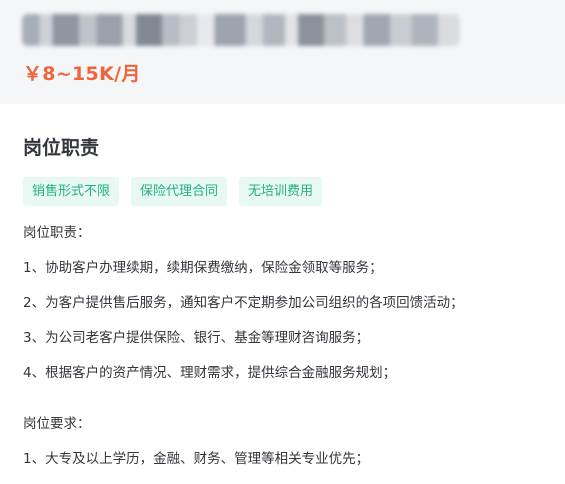  I want to click on duty-item: 3、为公司老客户提供保险、银行、基金等理财咨询服务；, so click(196, 338).